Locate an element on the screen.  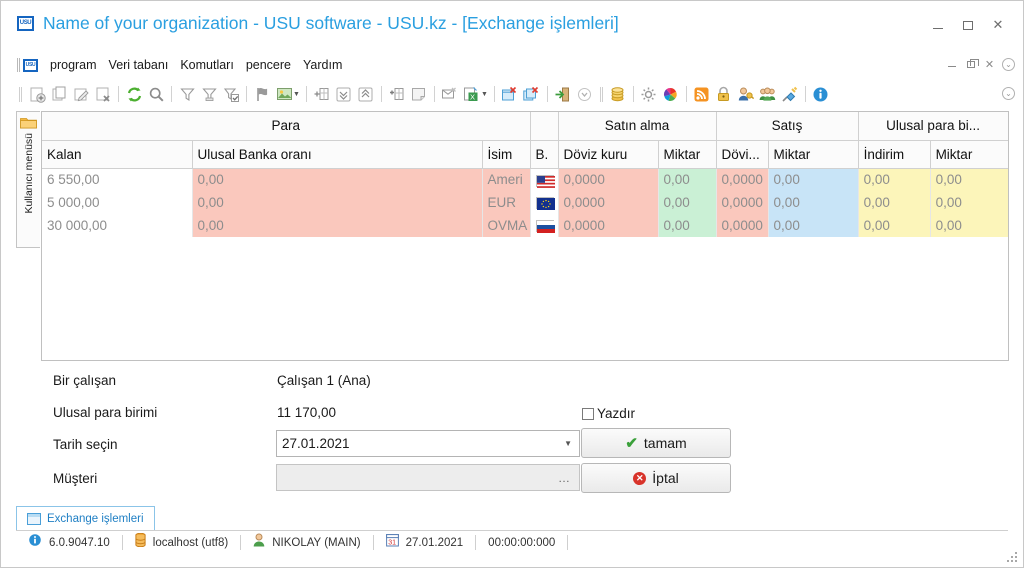
lock-icon is located at coordinates (724, 94).